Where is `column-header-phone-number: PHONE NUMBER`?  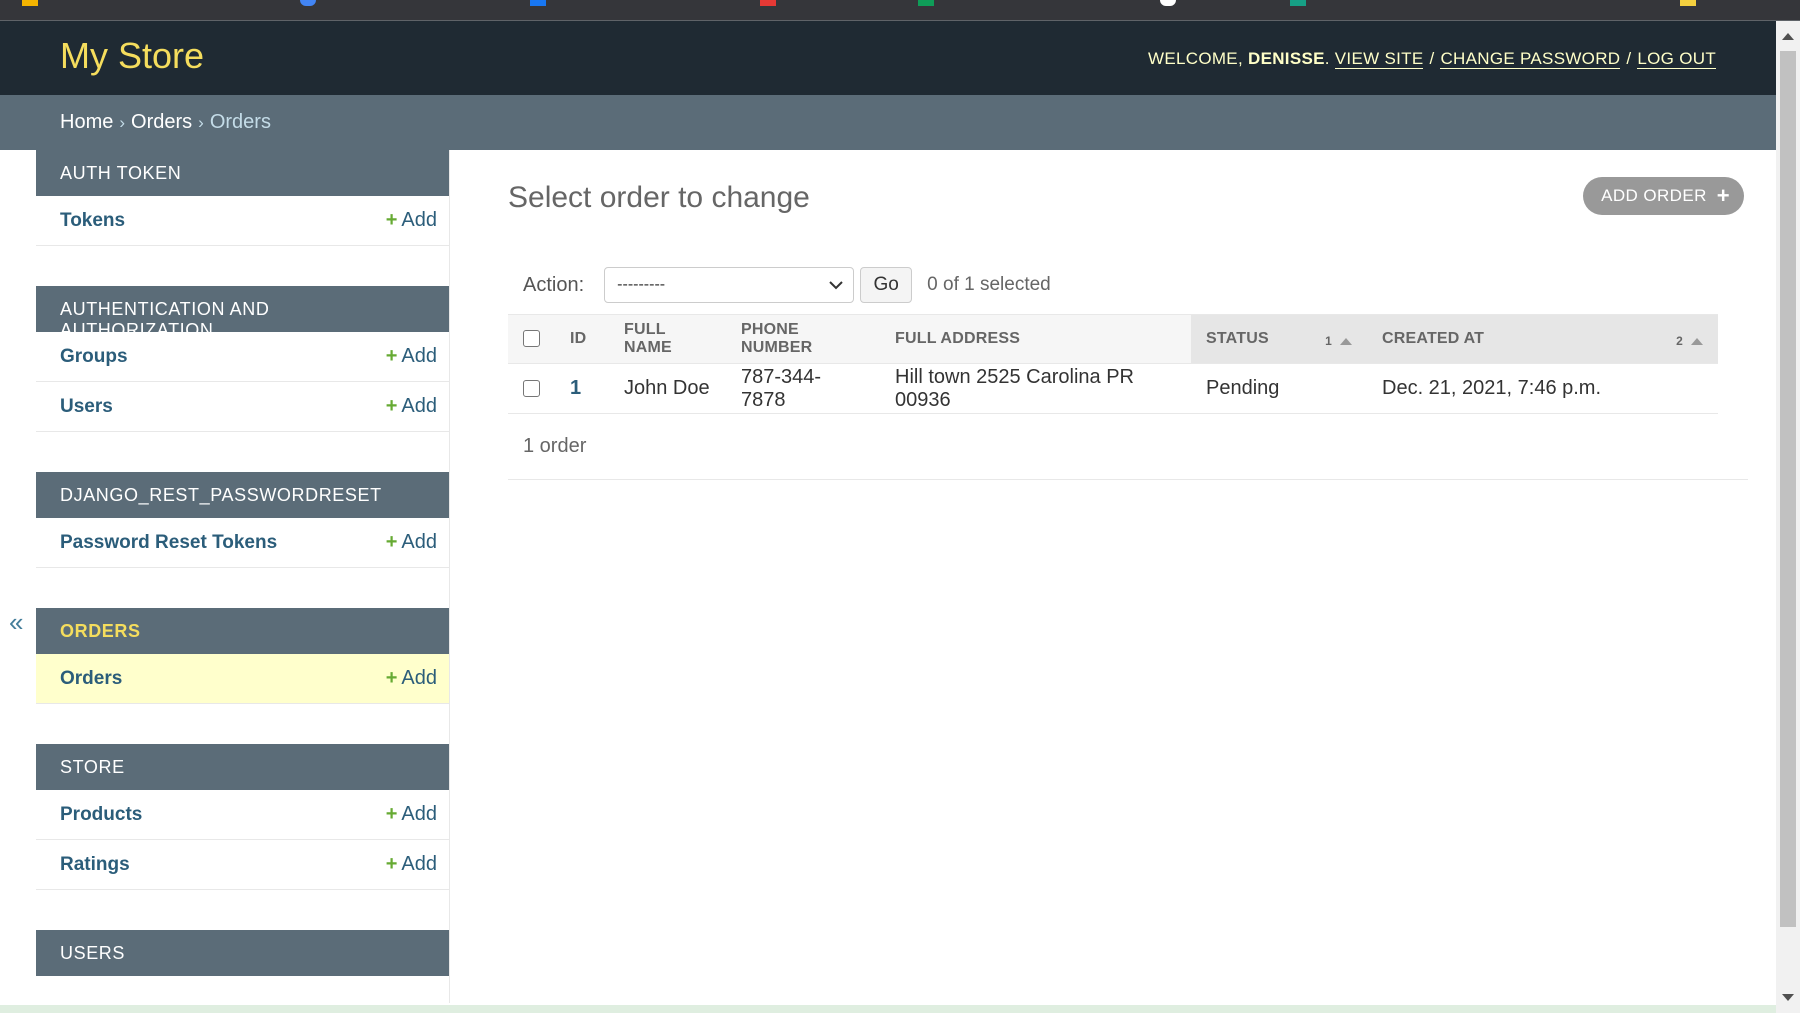 column-header-phone-number: PHONE NUMBER is located at coordinates (803, 339).